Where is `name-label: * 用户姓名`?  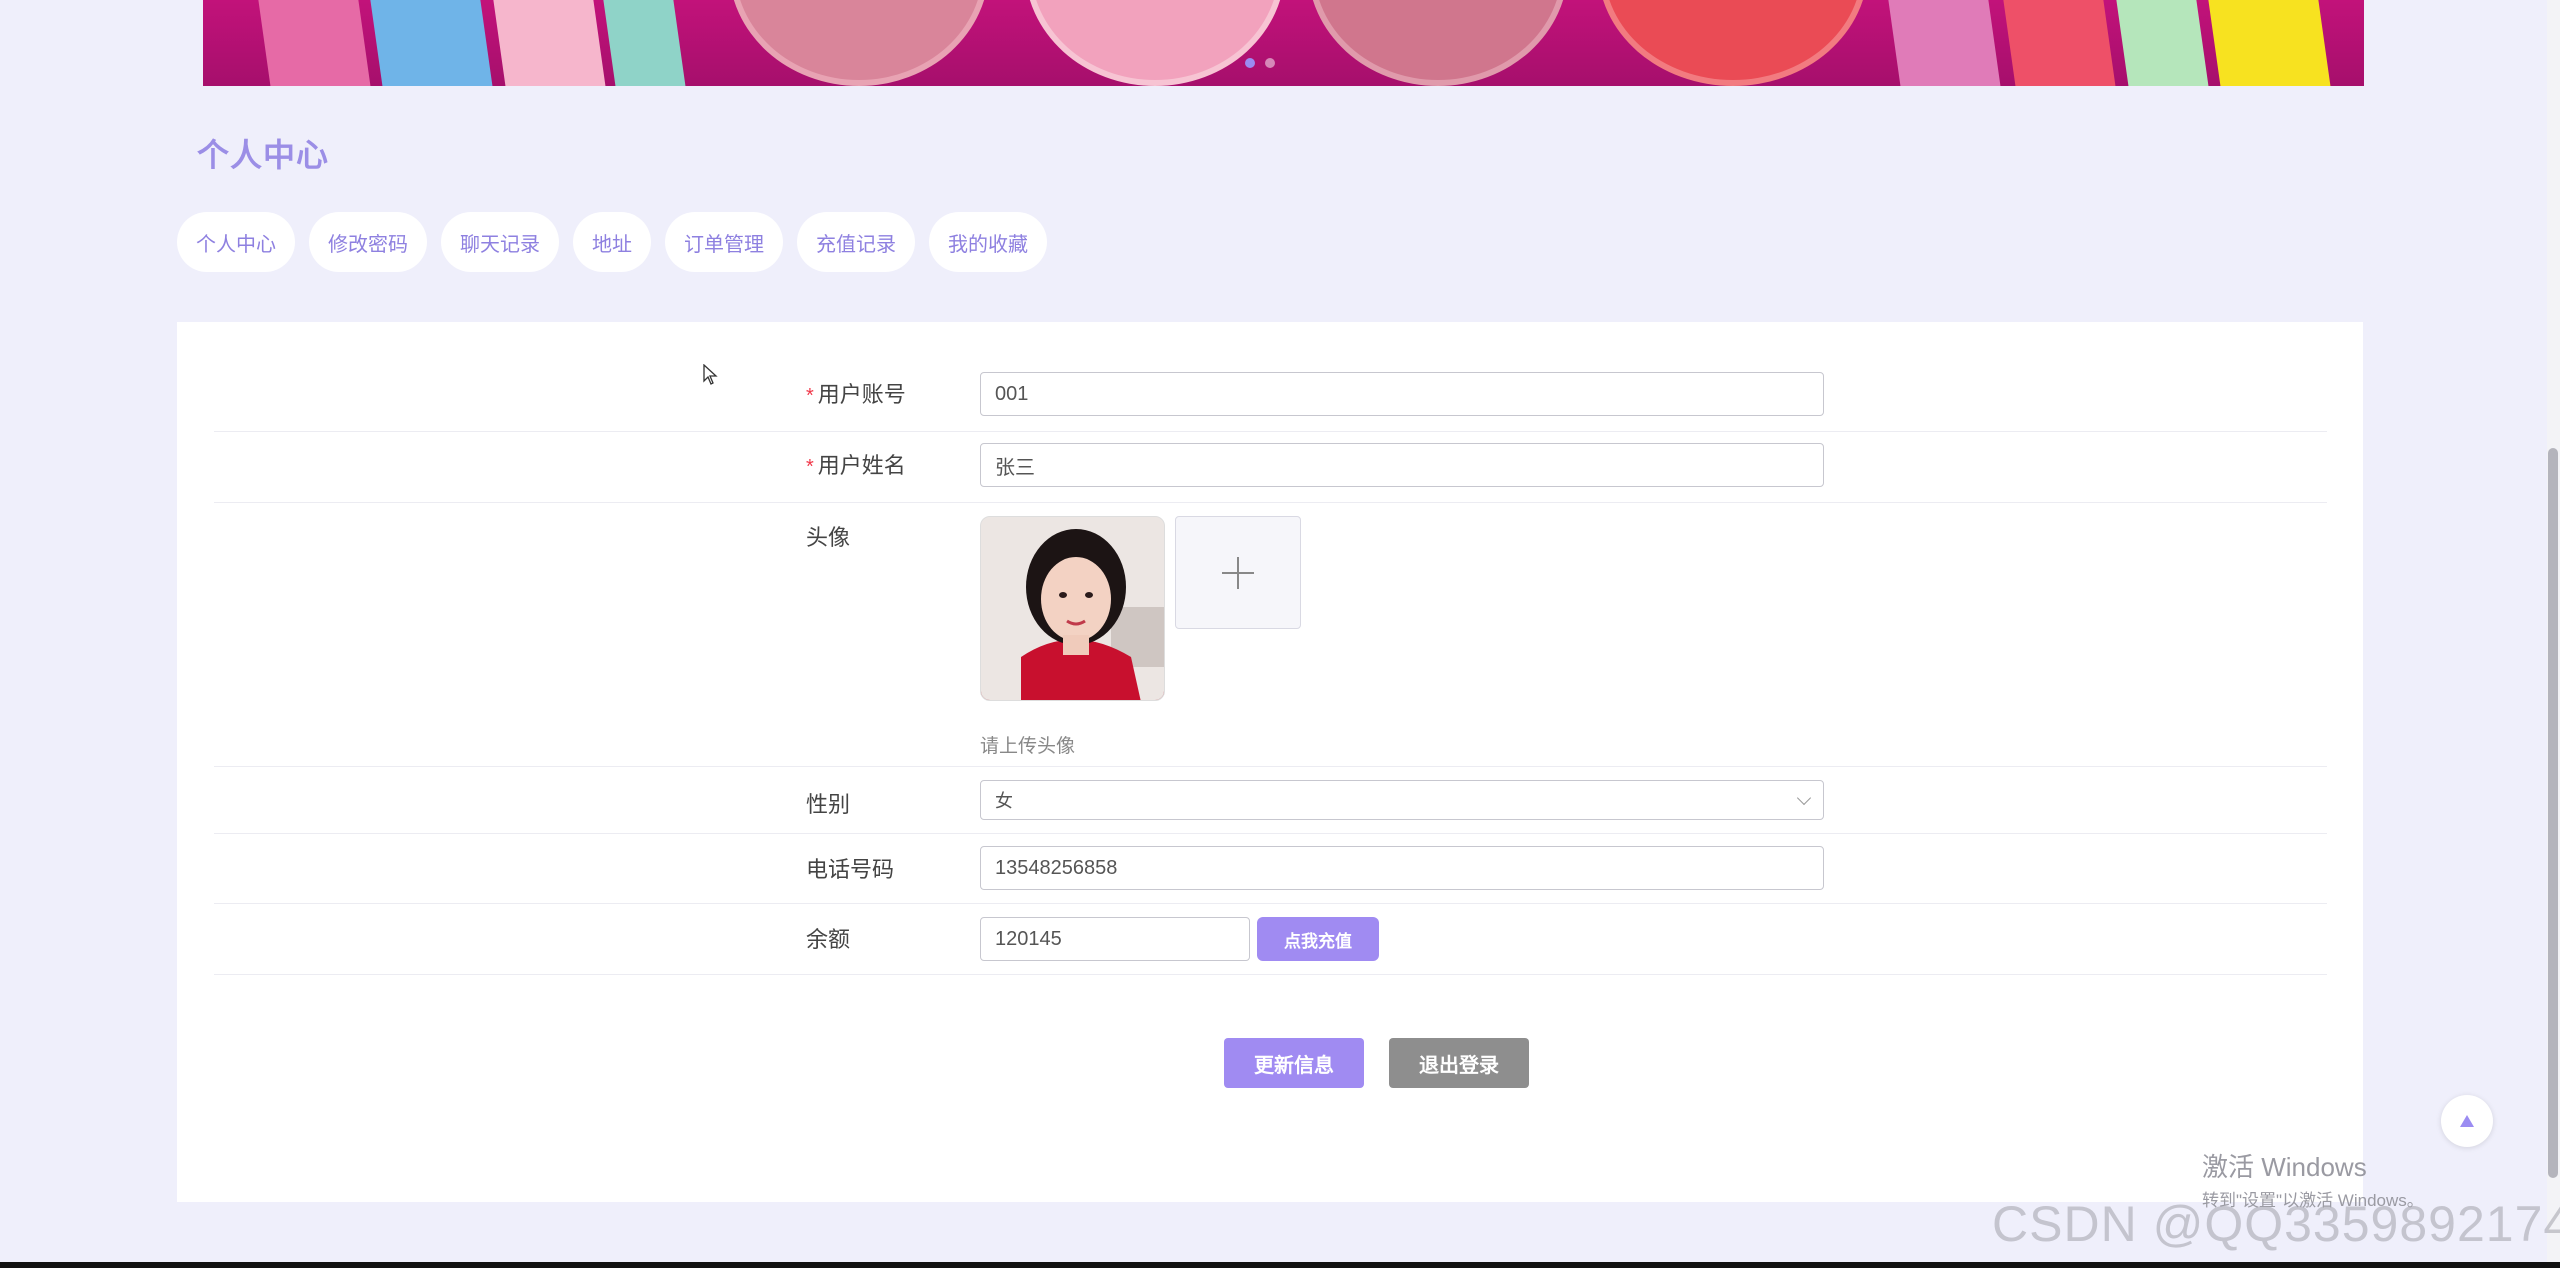 name-label: * 用户姓名 is located at coordinates (856, 464).